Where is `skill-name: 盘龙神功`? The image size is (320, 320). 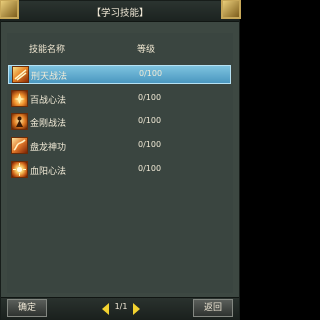
skill-name: 盘龙神功 is located at coordinates (48, 148).